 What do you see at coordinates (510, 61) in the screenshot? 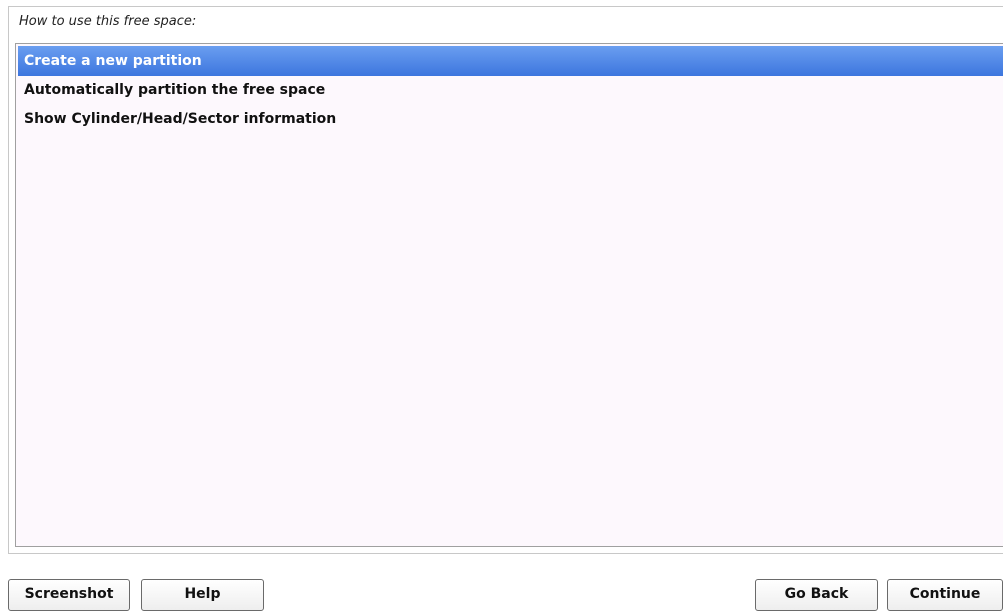
I see `list-item-create-partition: Create a new partition` at bounding box center [510, 61].